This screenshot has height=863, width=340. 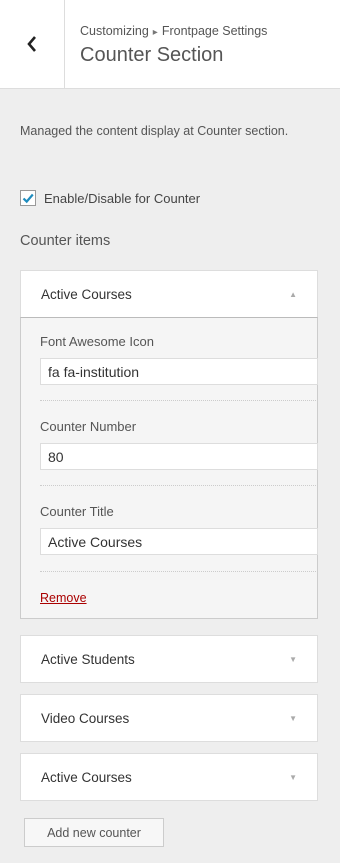 I want to click on counter-item: Active Students ▼, so click(x=169, y=659).